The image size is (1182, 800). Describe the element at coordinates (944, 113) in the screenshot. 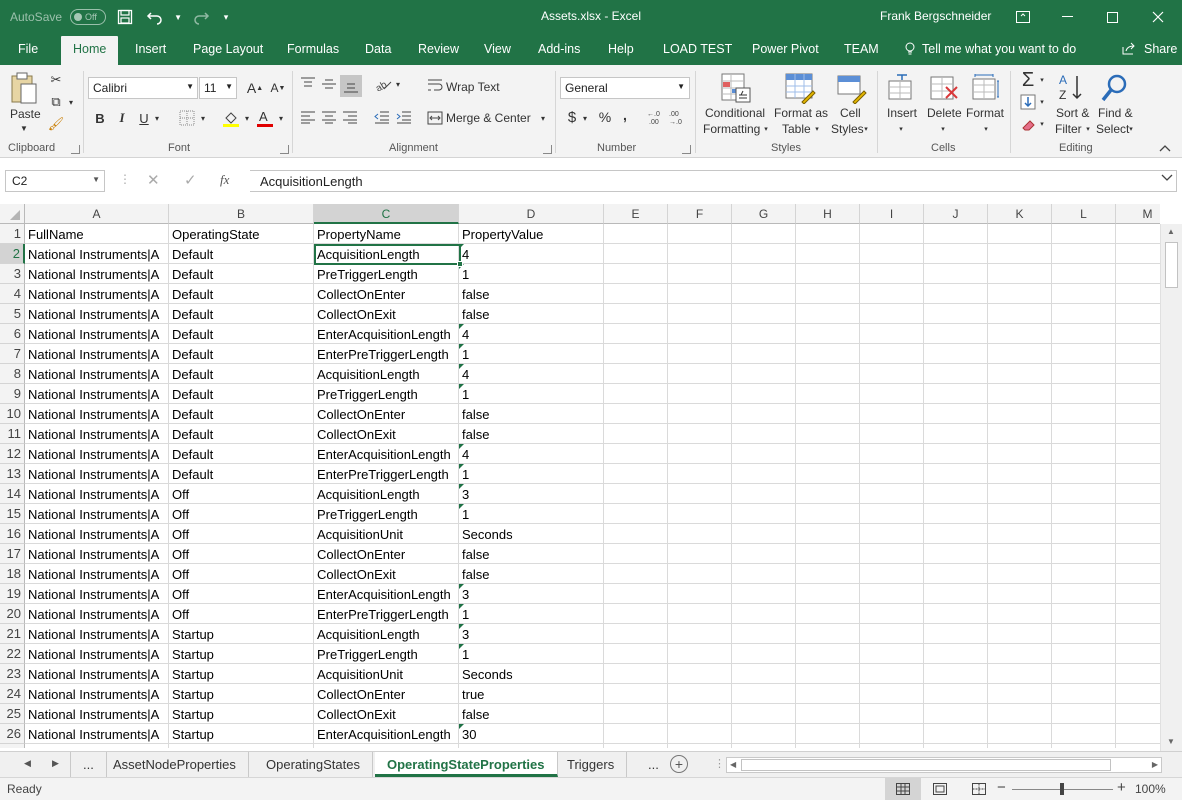

I see `delete-cells-label: Delete` at that location.